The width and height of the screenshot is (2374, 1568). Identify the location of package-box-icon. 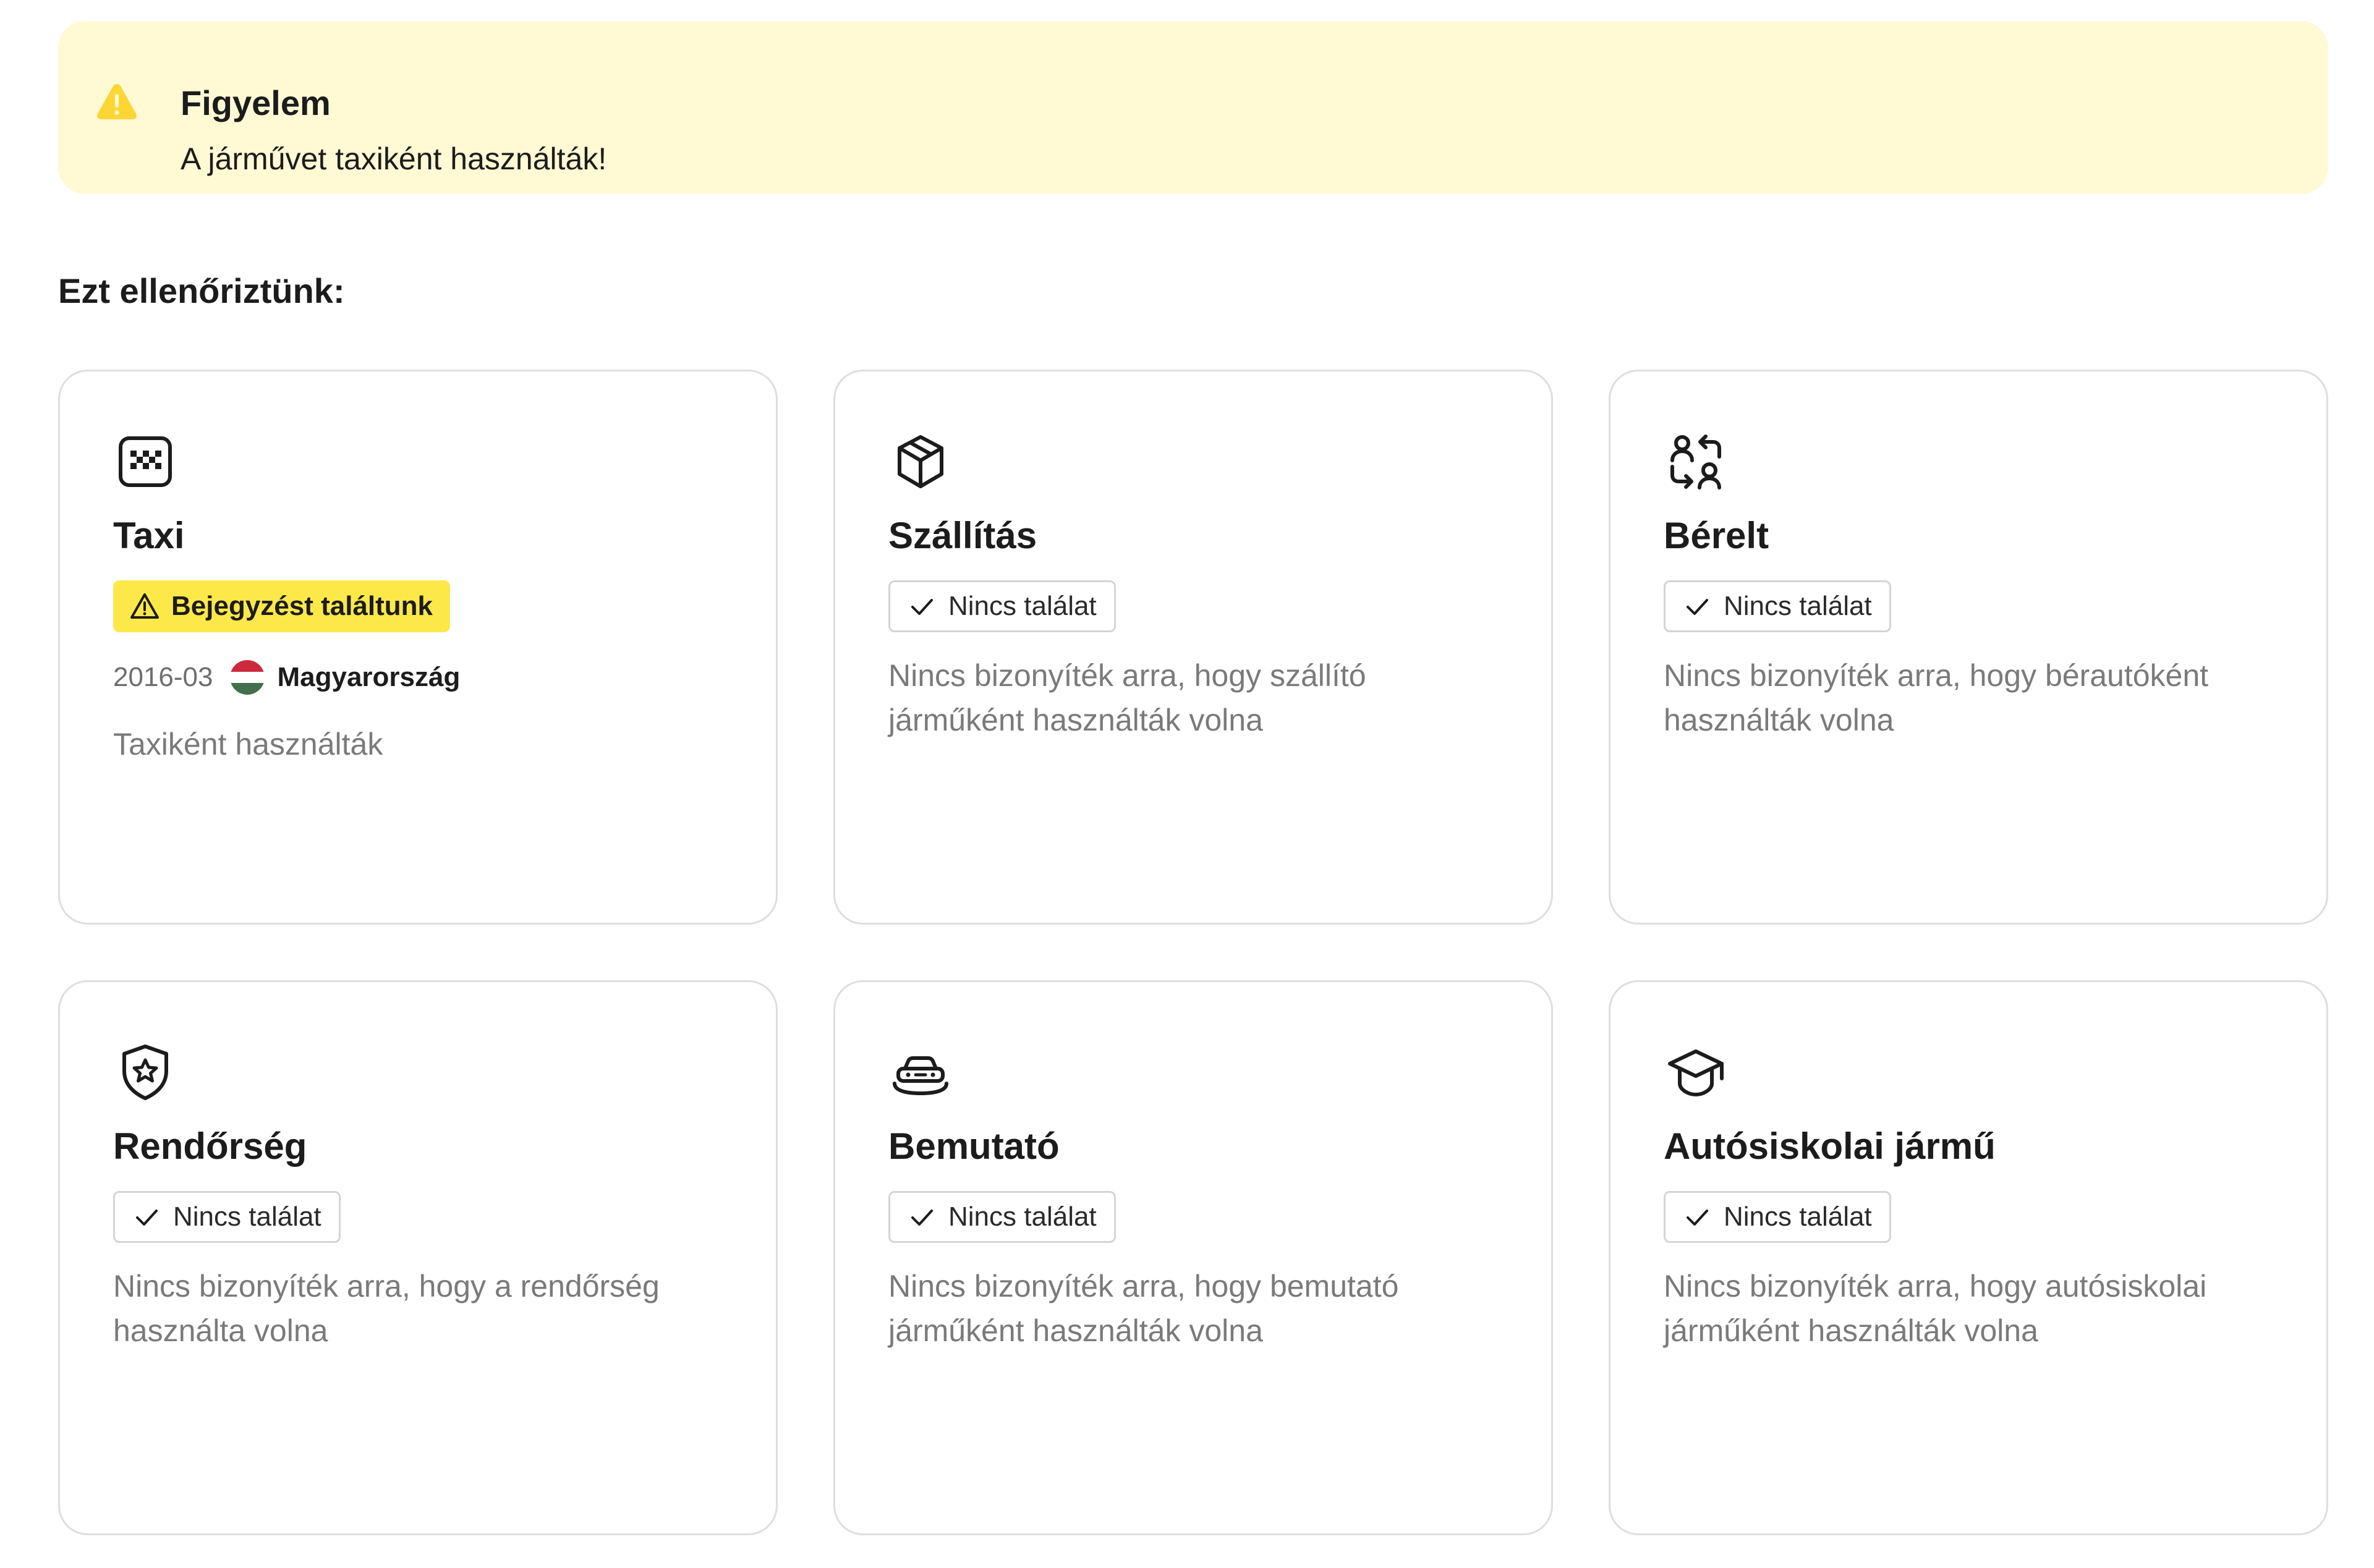
(921, 462).